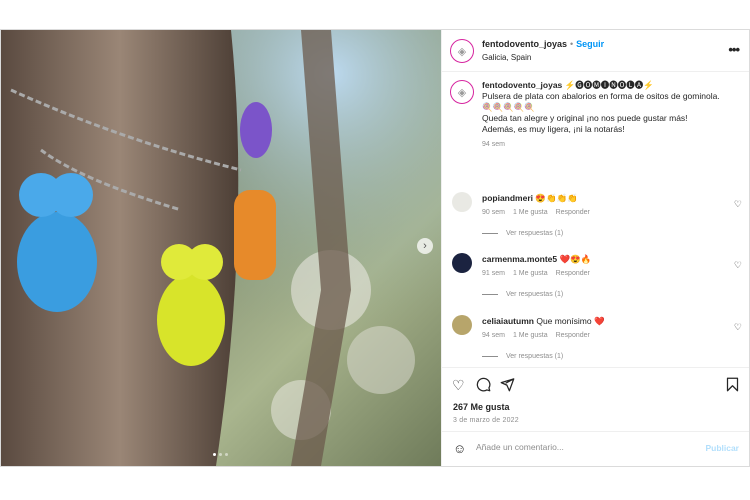 The image size is (750, 500). Describe the element at coordinates (595, 399) in the screenshot. I see `post-actions: ♡ 267 Me gusta 3 de marzo de 2022` at that location.